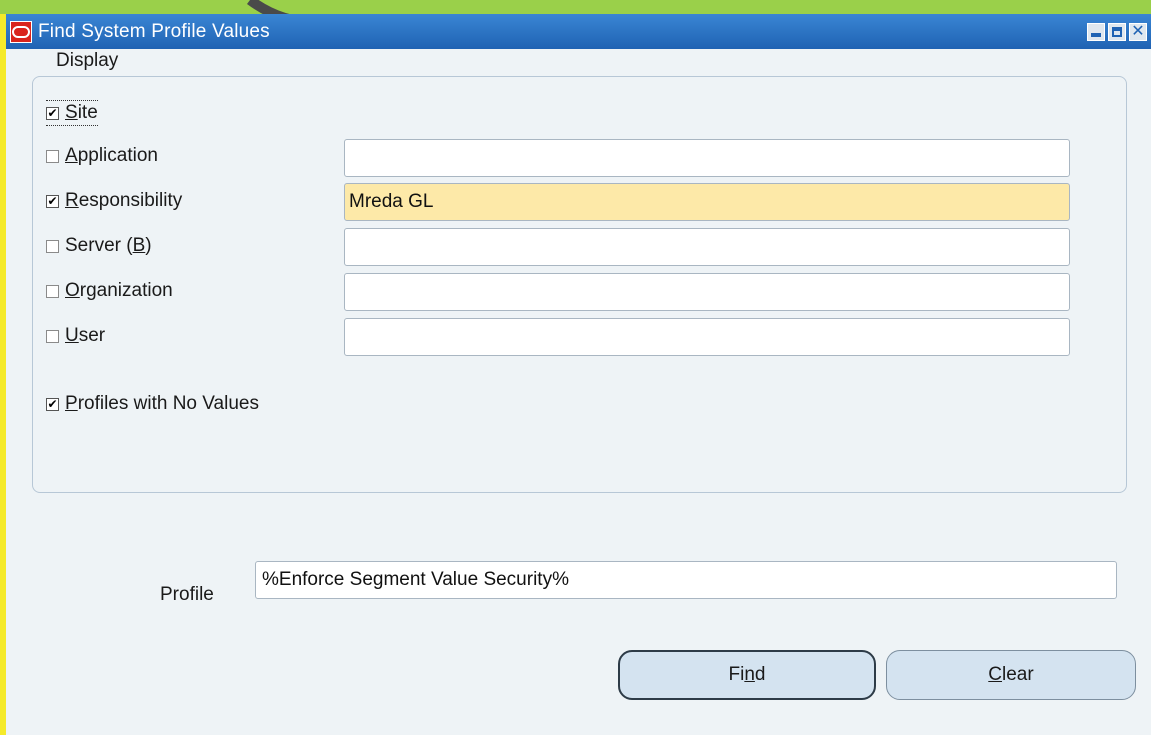  I want to click on organization-checkbox: Organization, so click(109, 291).